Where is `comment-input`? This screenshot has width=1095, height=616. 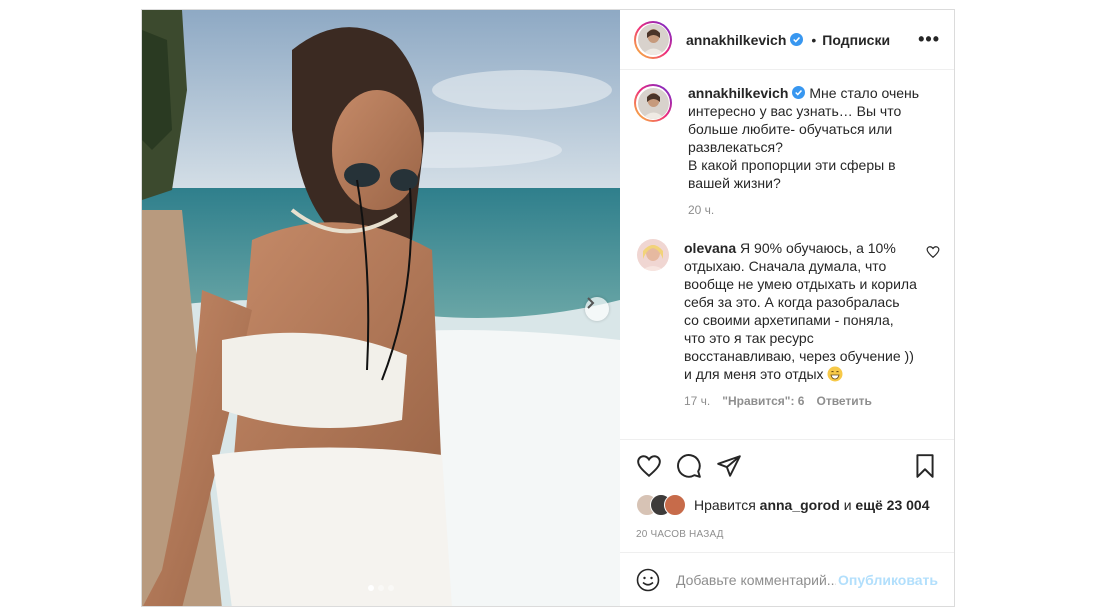 comment-input is located at coordinates (756, 579).